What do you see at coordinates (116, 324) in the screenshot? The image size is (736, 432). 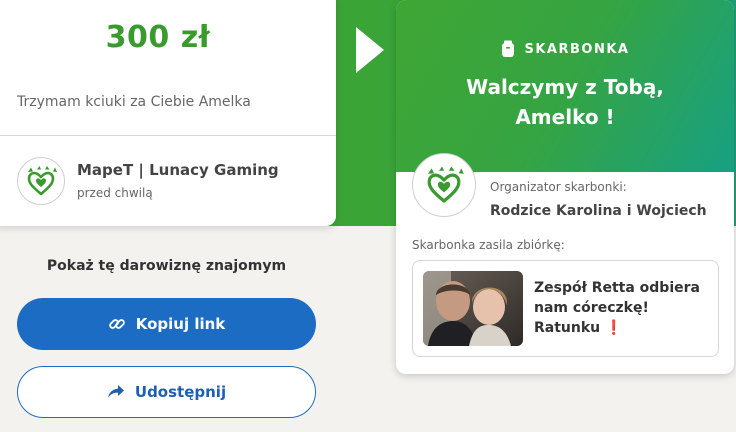 I see `link-icon` at bounding box center [116, 324].